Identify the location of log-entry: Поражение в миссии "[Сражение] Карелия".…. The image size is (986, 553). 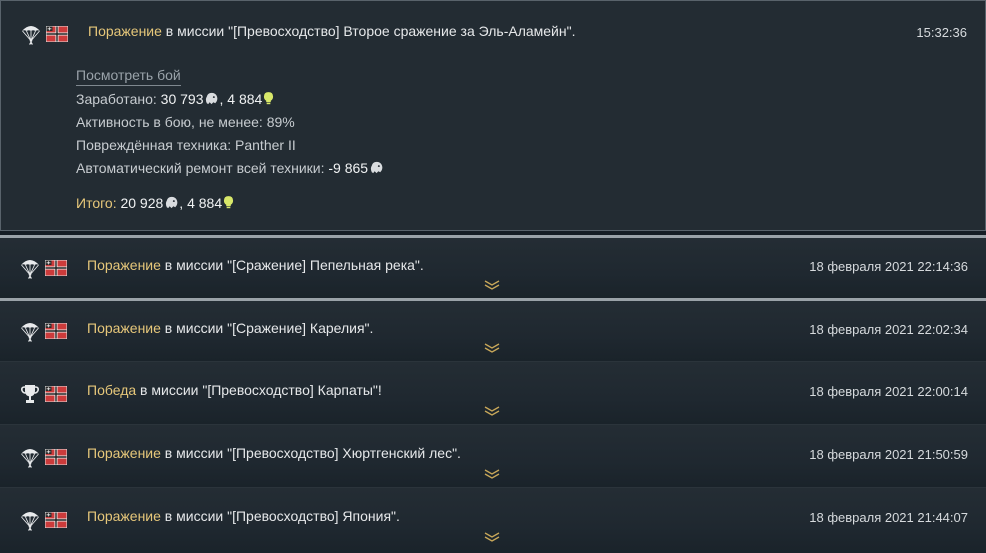
(493, 329).